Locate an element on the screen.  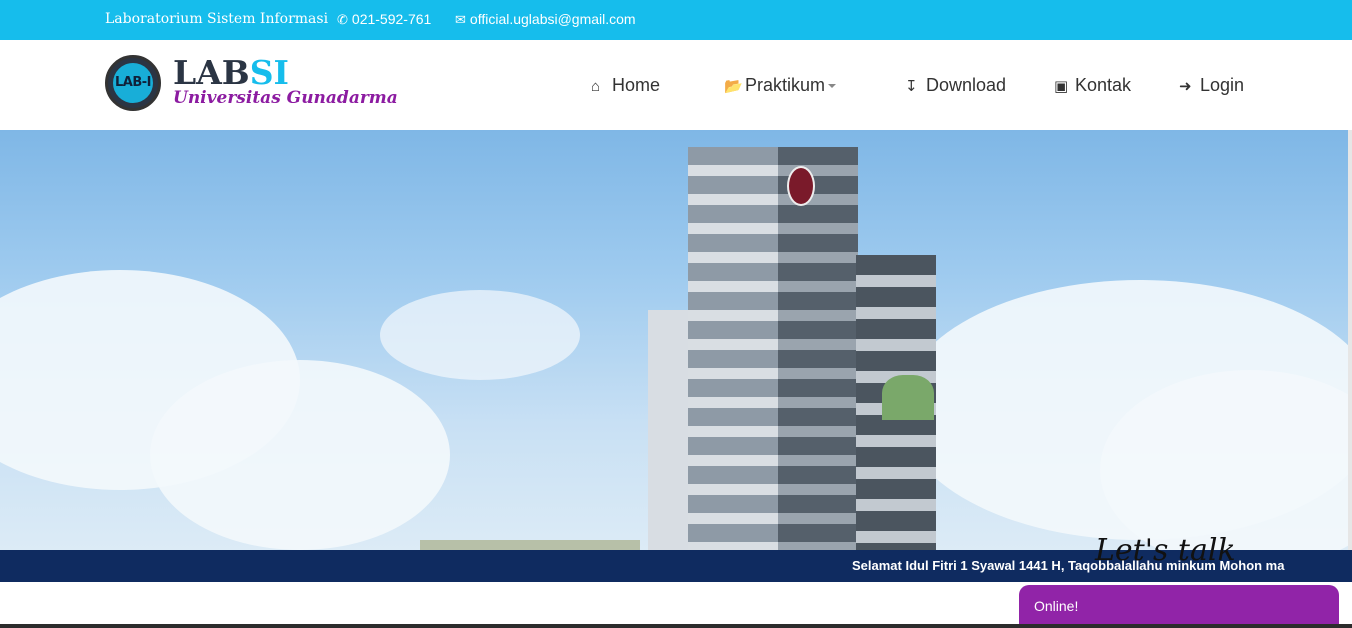
nav-praktikum-label: Praktikum is located at coordinates (785, 85).